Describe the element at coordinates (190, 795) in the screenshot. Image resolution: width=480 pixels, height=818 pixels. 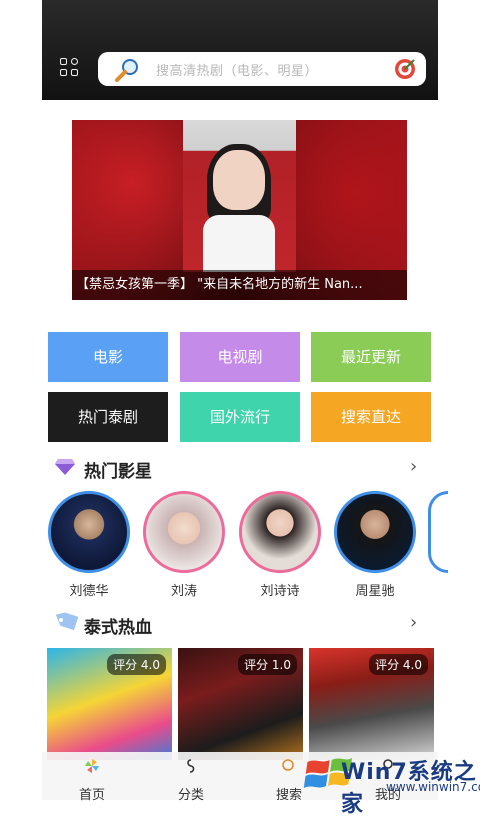
I see `tab-category-label: 分类` at that location.